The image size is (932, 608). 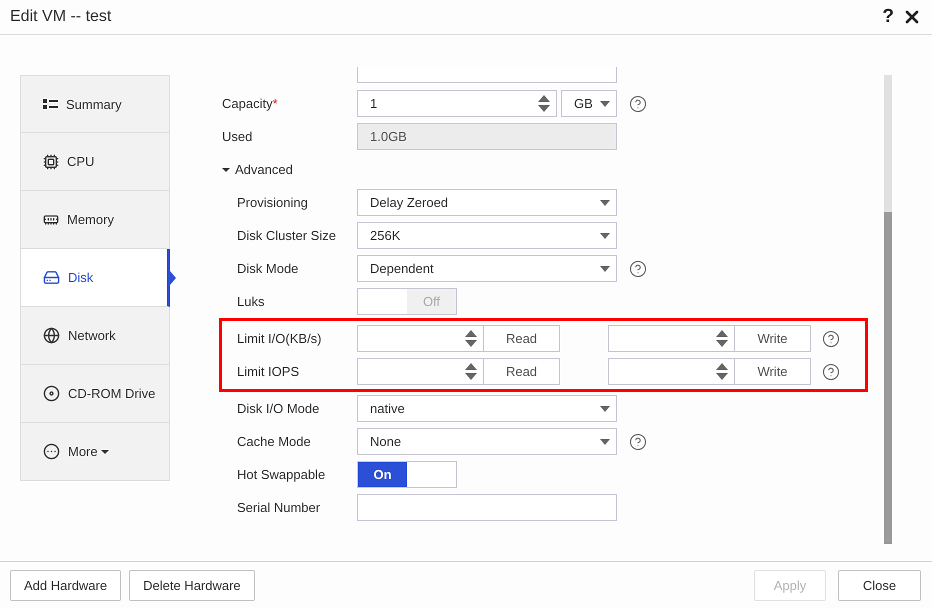 What do you see at coordinates (95, 104) in the screenshot?
I see `sidebar-item: Summary` at bounding box center [95, 104].